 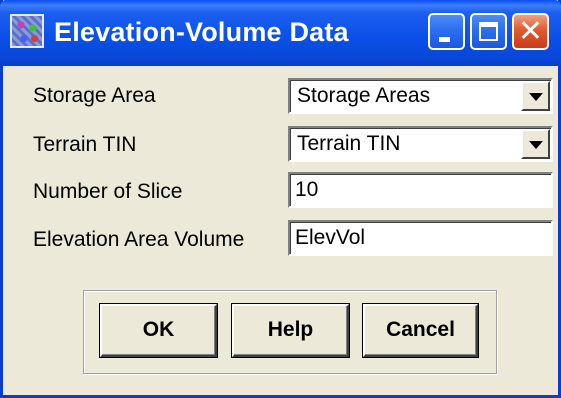 What do you see at coordinates (201, 32) in the screenshot?
I see `window-title: Elevation-Volume Data` at bounding box center [201, 32].